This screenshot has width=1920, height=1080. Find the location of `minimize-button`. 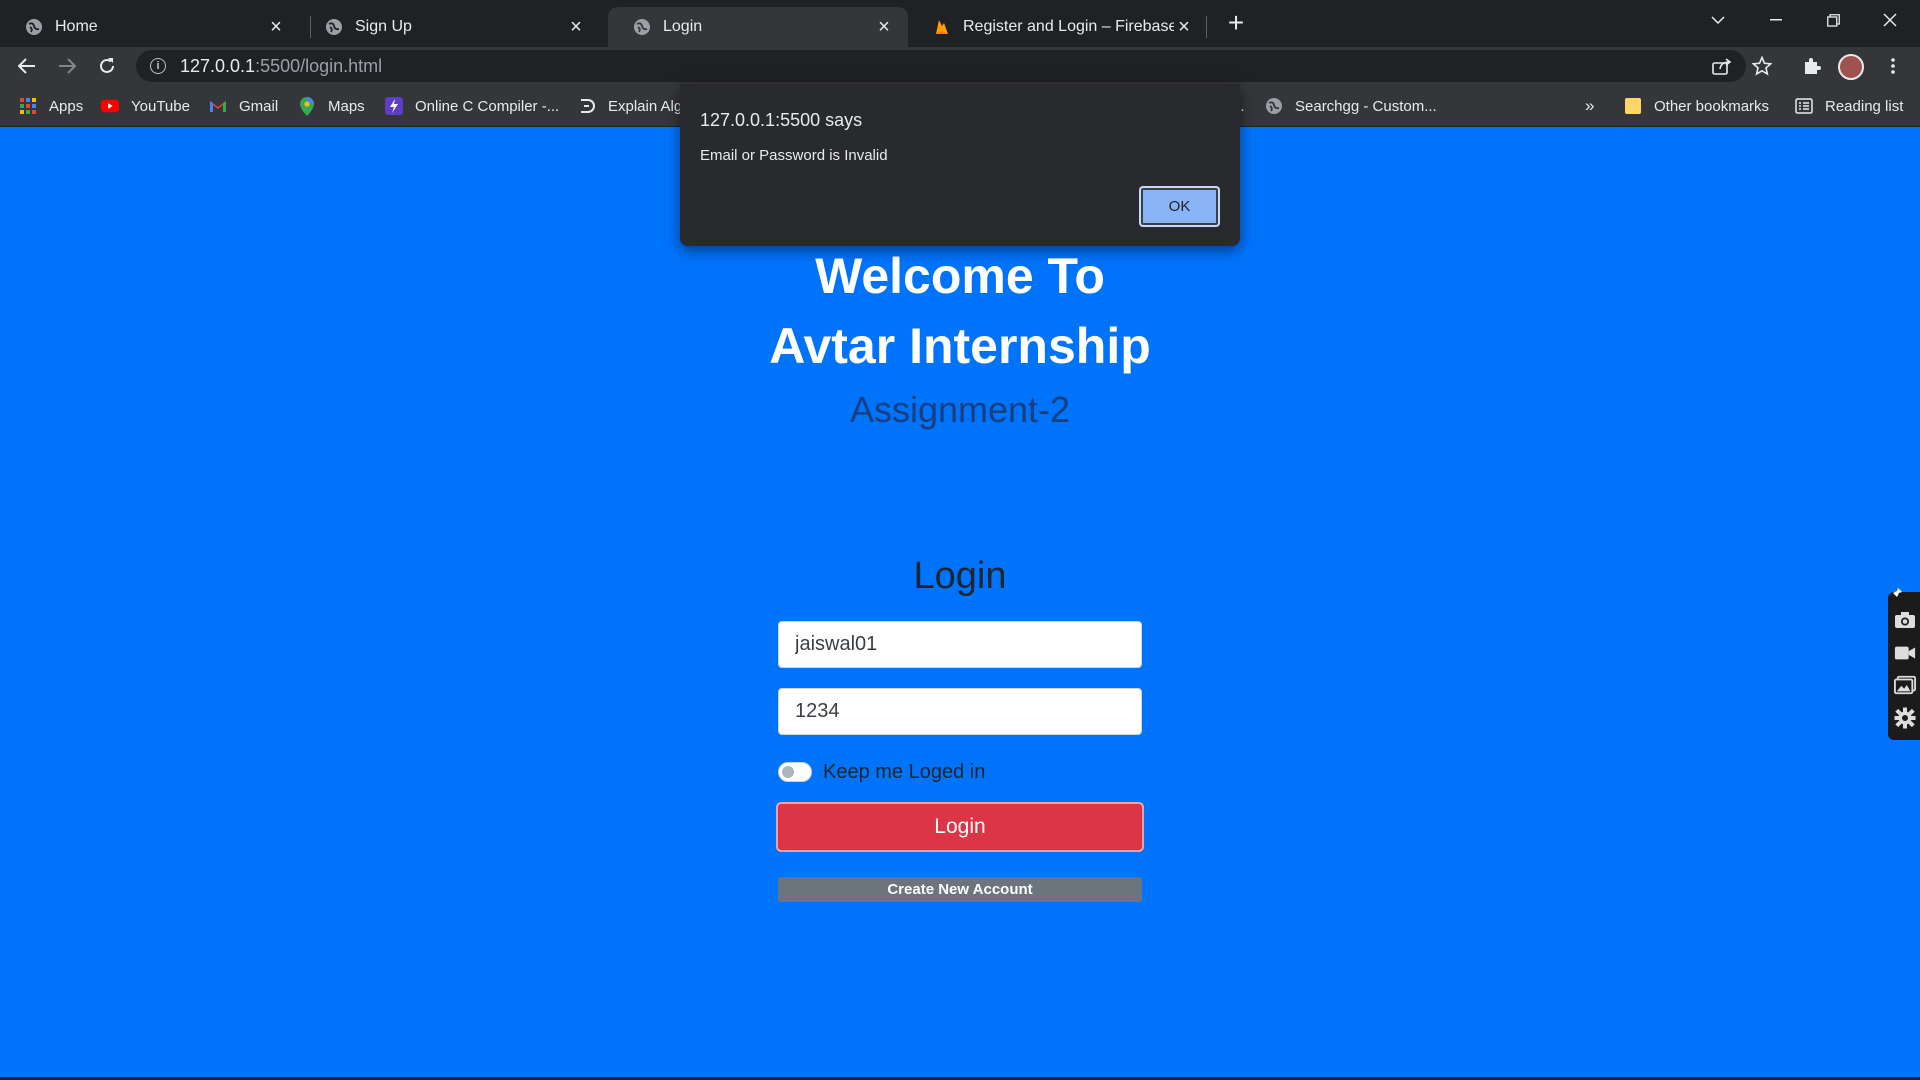

minimize-button is located at coordinates (1776, 20).